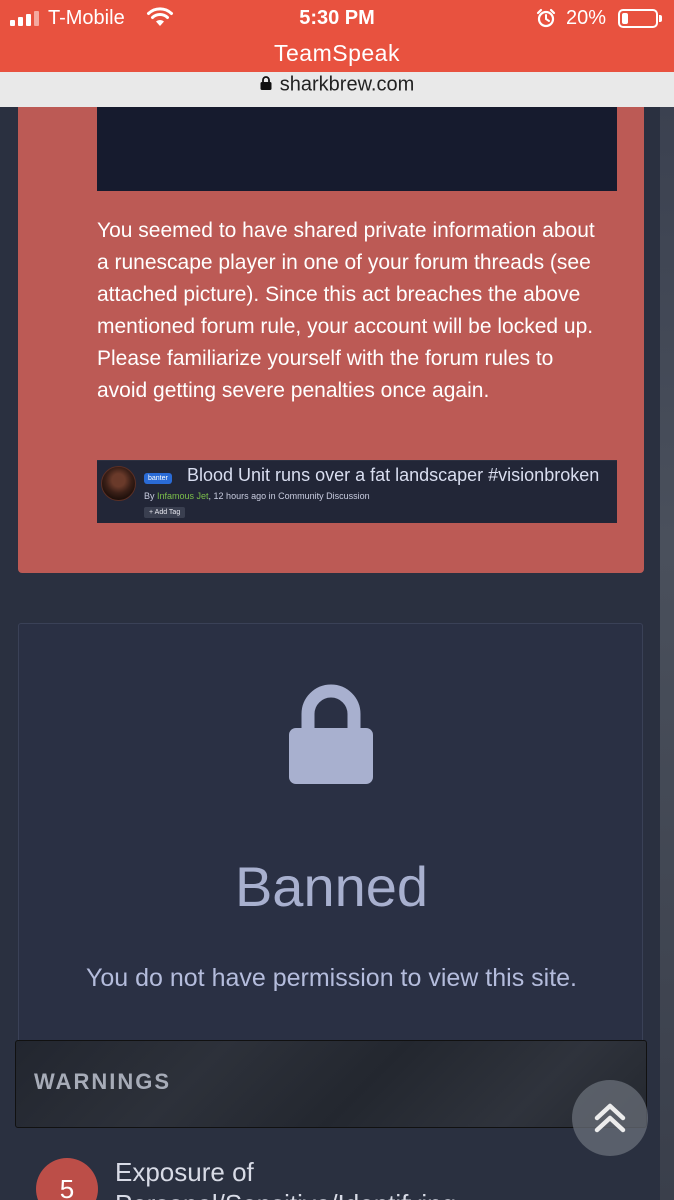 This screenshot has width=674, height=1200. I want to click on warning-title-line2: Personal/Sensitive/Identifying, so click(285, 1194).